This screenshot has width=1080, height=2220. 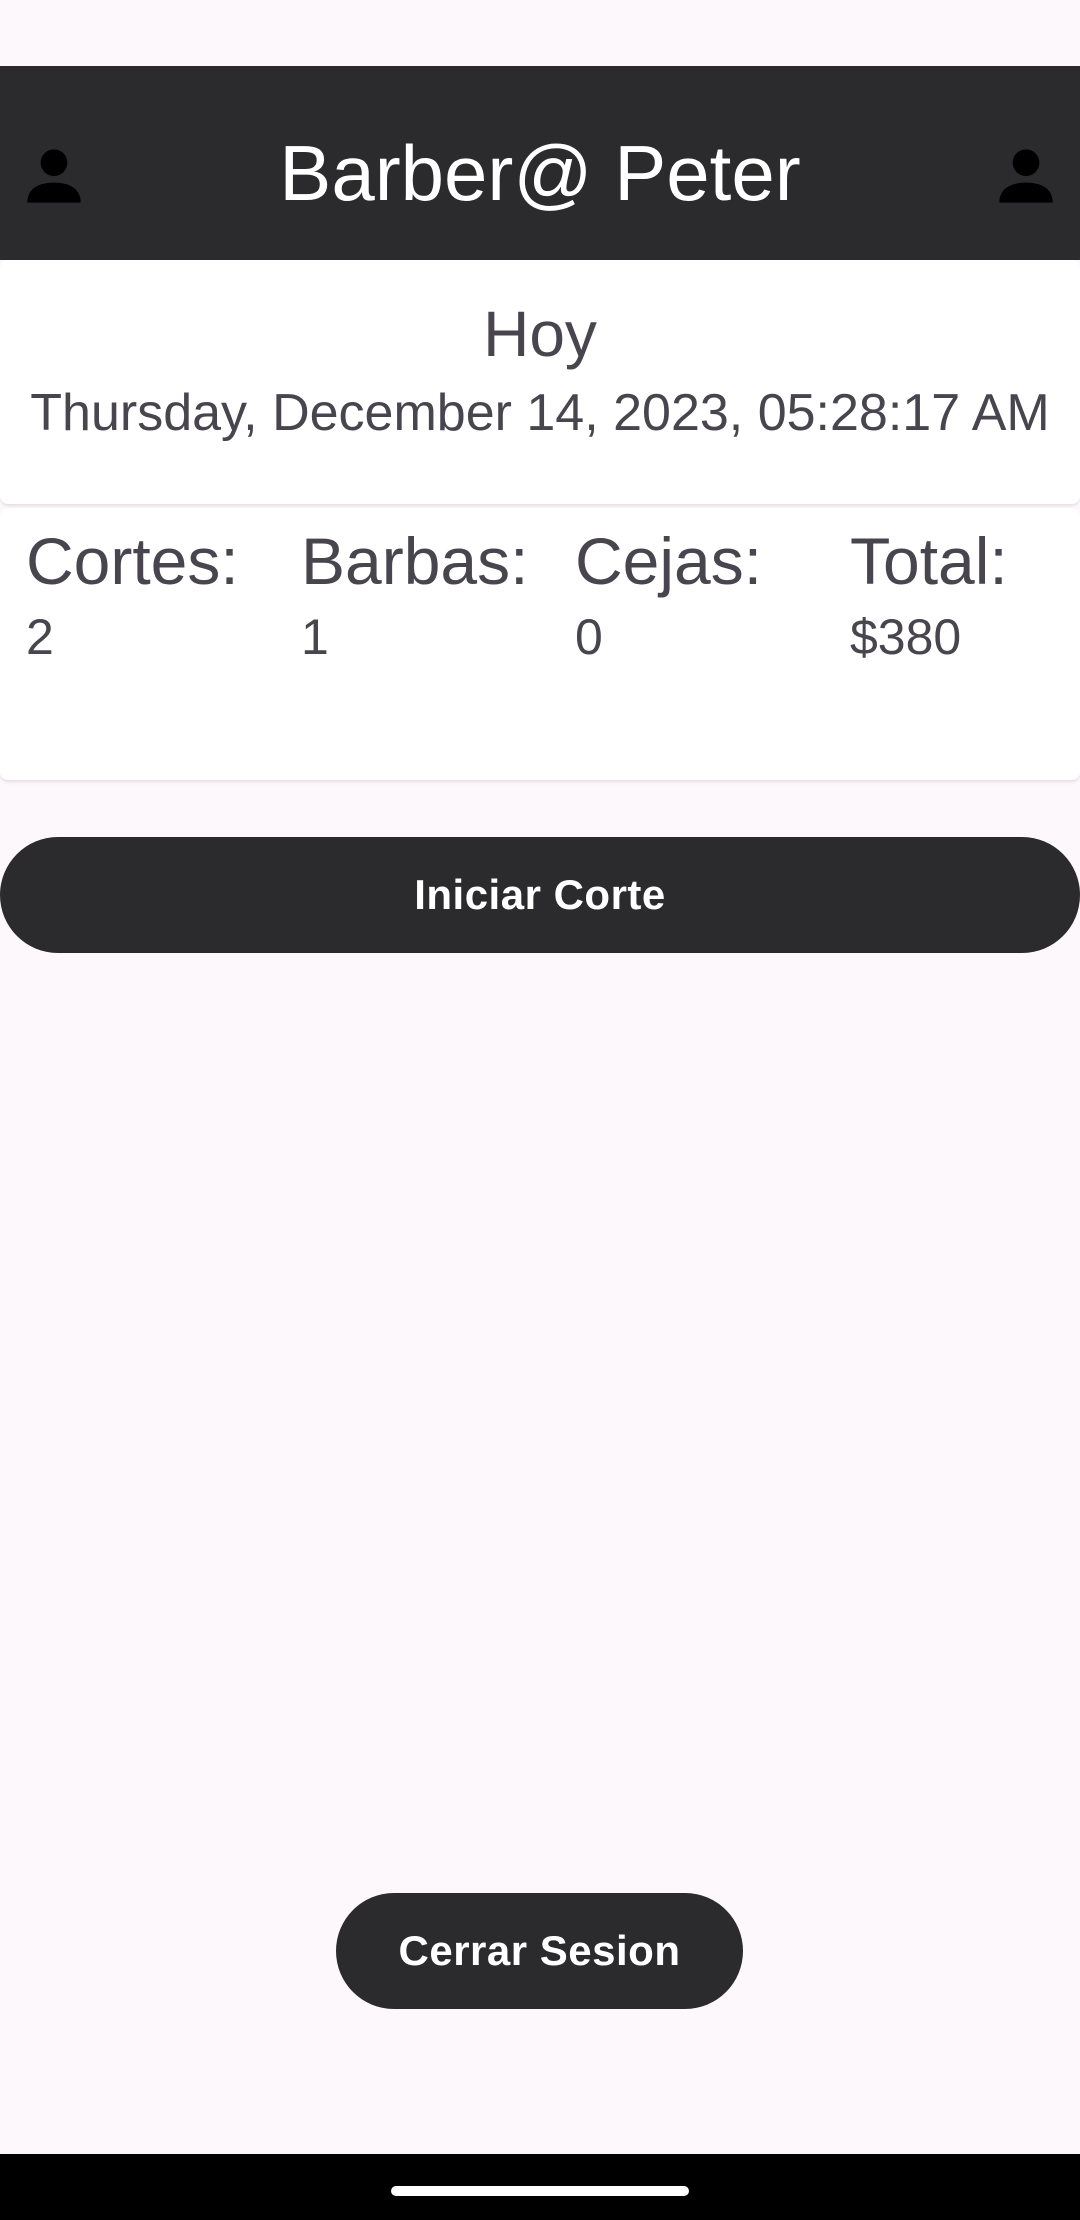 I want to click on person-icon, so click(x=1026, y=176).